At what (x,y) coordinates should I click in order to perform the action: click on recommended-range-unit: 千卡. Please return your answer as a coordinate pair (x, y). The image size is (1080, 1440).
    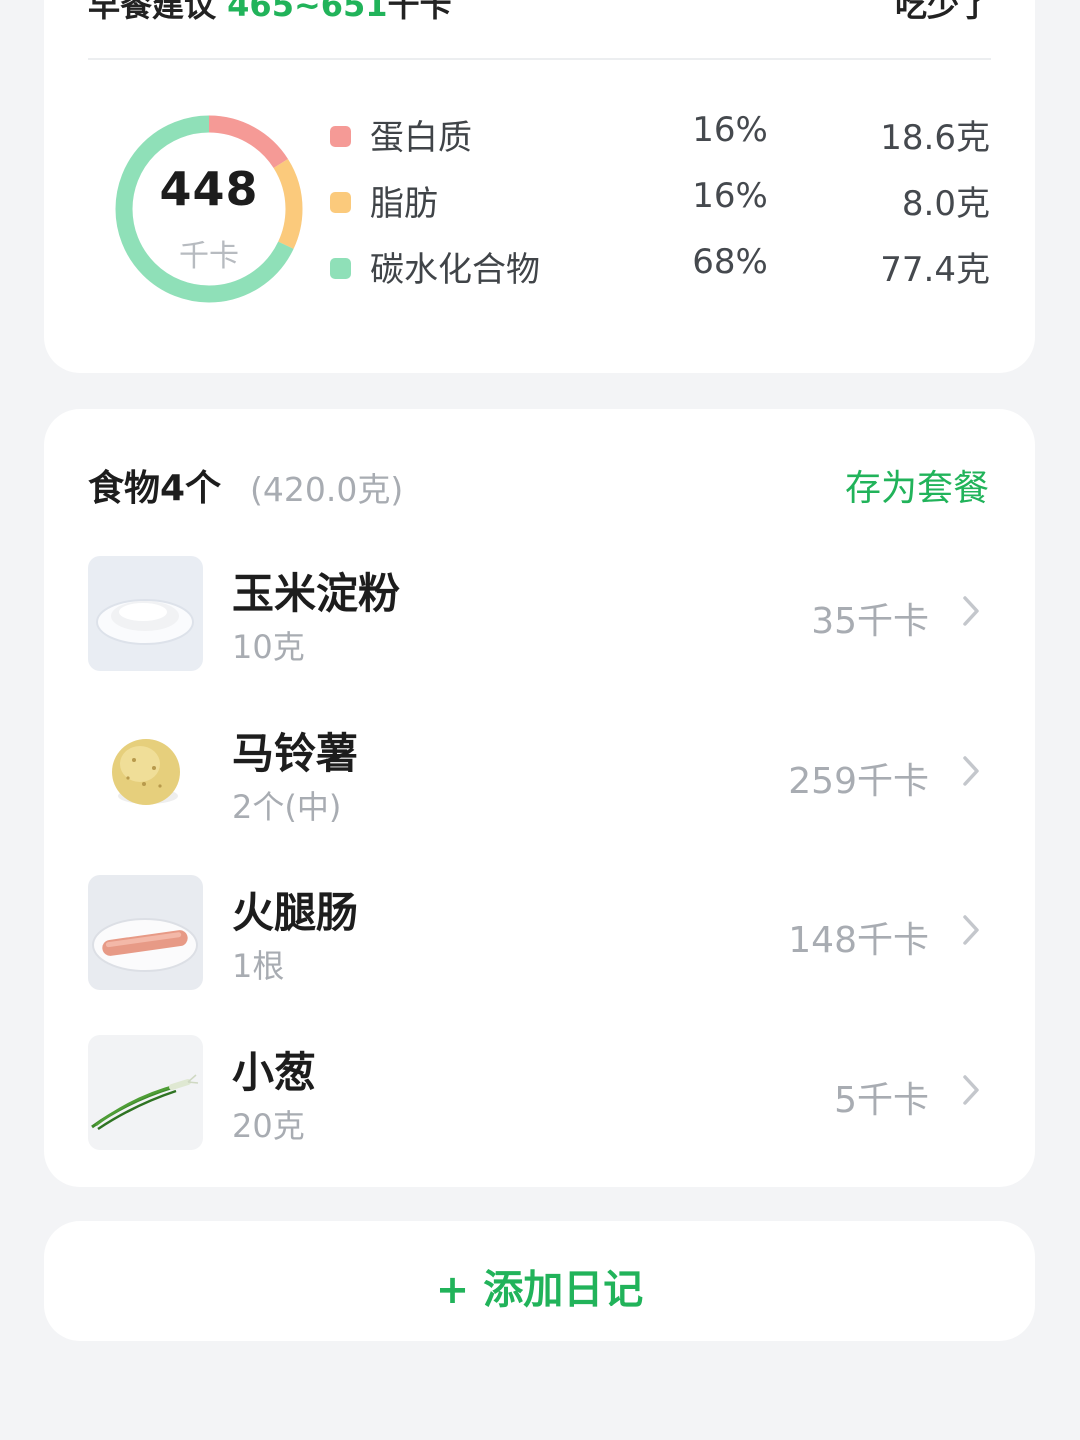
    Looking at the image, I should click on (419, 12).